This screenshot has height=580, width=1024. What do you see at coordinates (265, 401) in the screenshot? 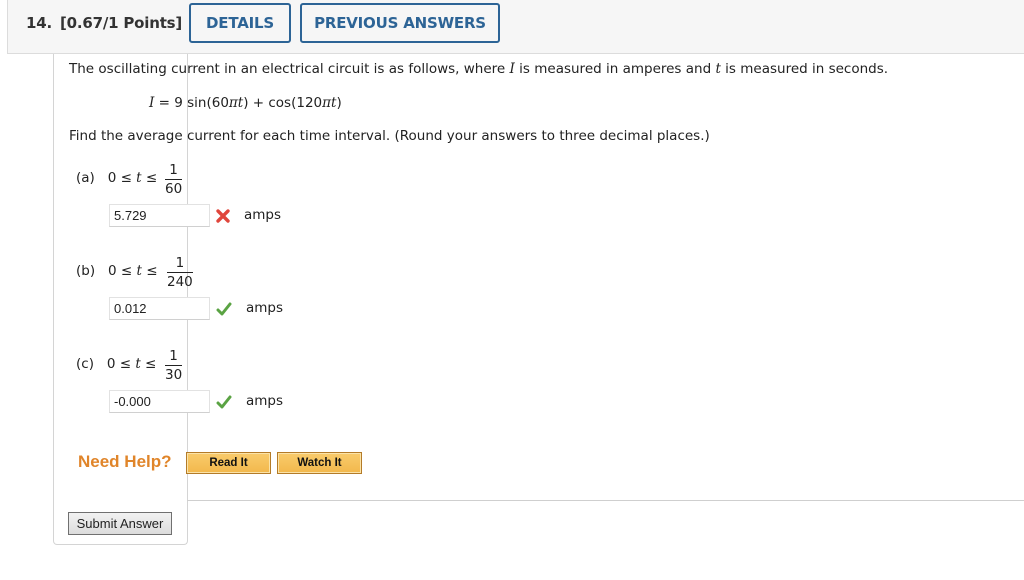
I see `part-c-unit: amps` at bounding box center [265, 401].